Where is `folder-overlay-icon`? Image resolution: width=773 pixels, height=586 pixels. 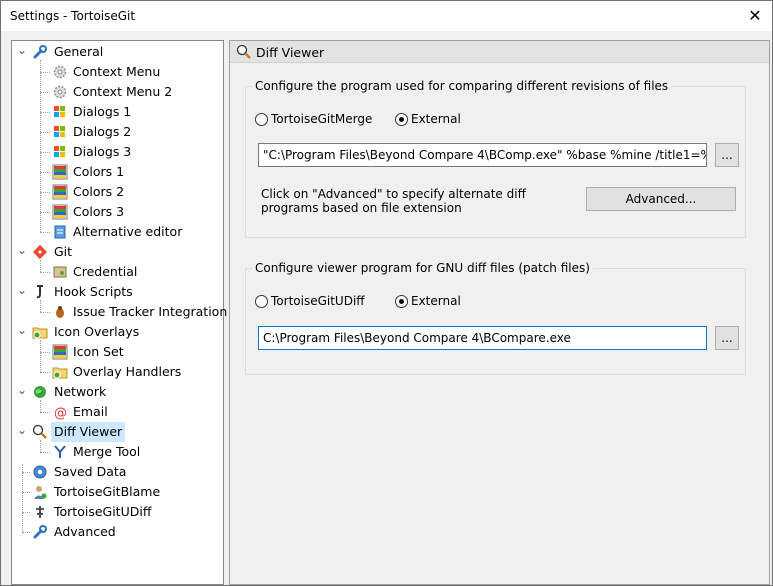 folder-overlay-icon is located at coordinates (60, 372).